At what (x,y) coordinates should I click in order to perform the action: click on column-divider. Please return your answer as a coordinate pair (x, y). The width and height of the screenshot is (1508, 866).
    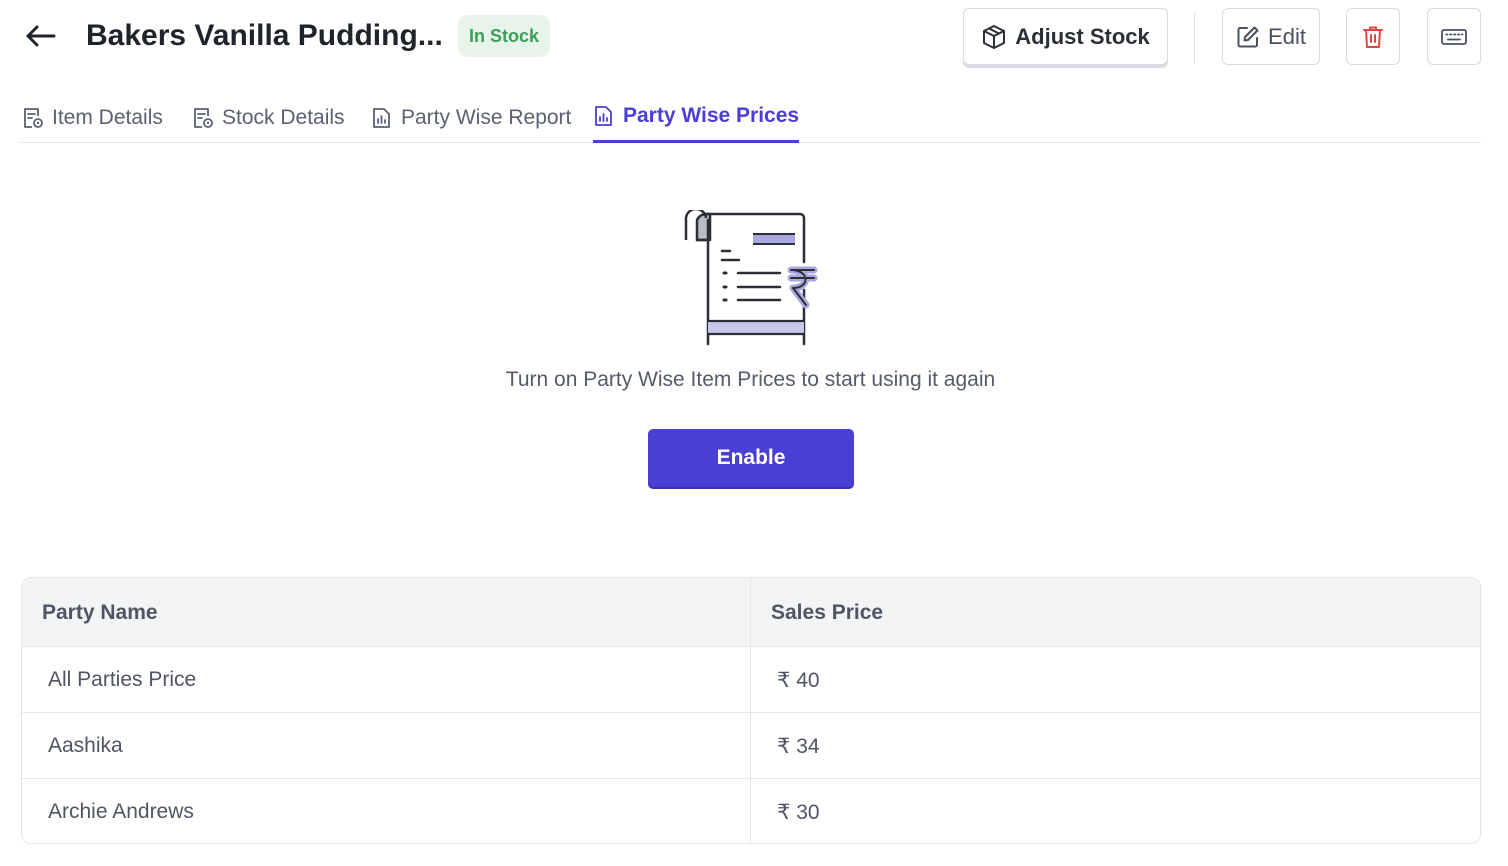
    Looking at the image, I should click on (750, 710).